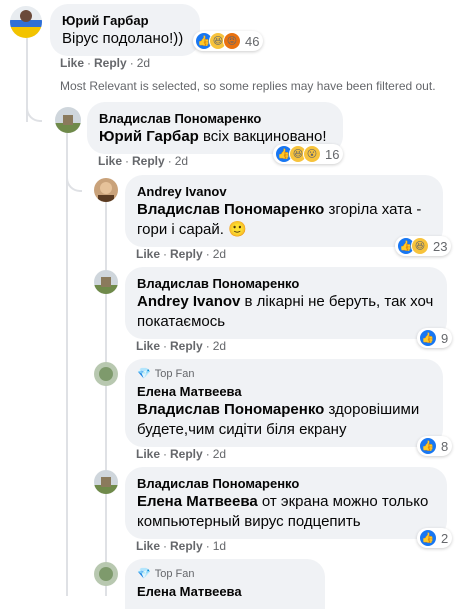 This screenshot has height=609, width=466. I want to click on reaction-summary: 👍 😆 23, so click(423, 246).